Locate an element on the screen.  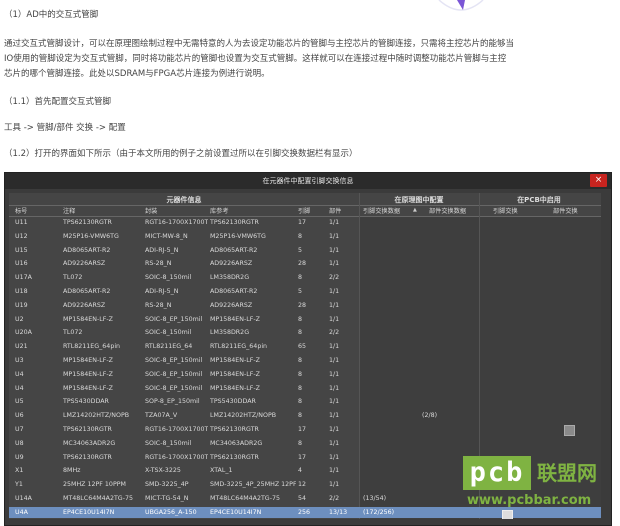
table-cell: XTAL_1 is located at coordinates (221, 471).